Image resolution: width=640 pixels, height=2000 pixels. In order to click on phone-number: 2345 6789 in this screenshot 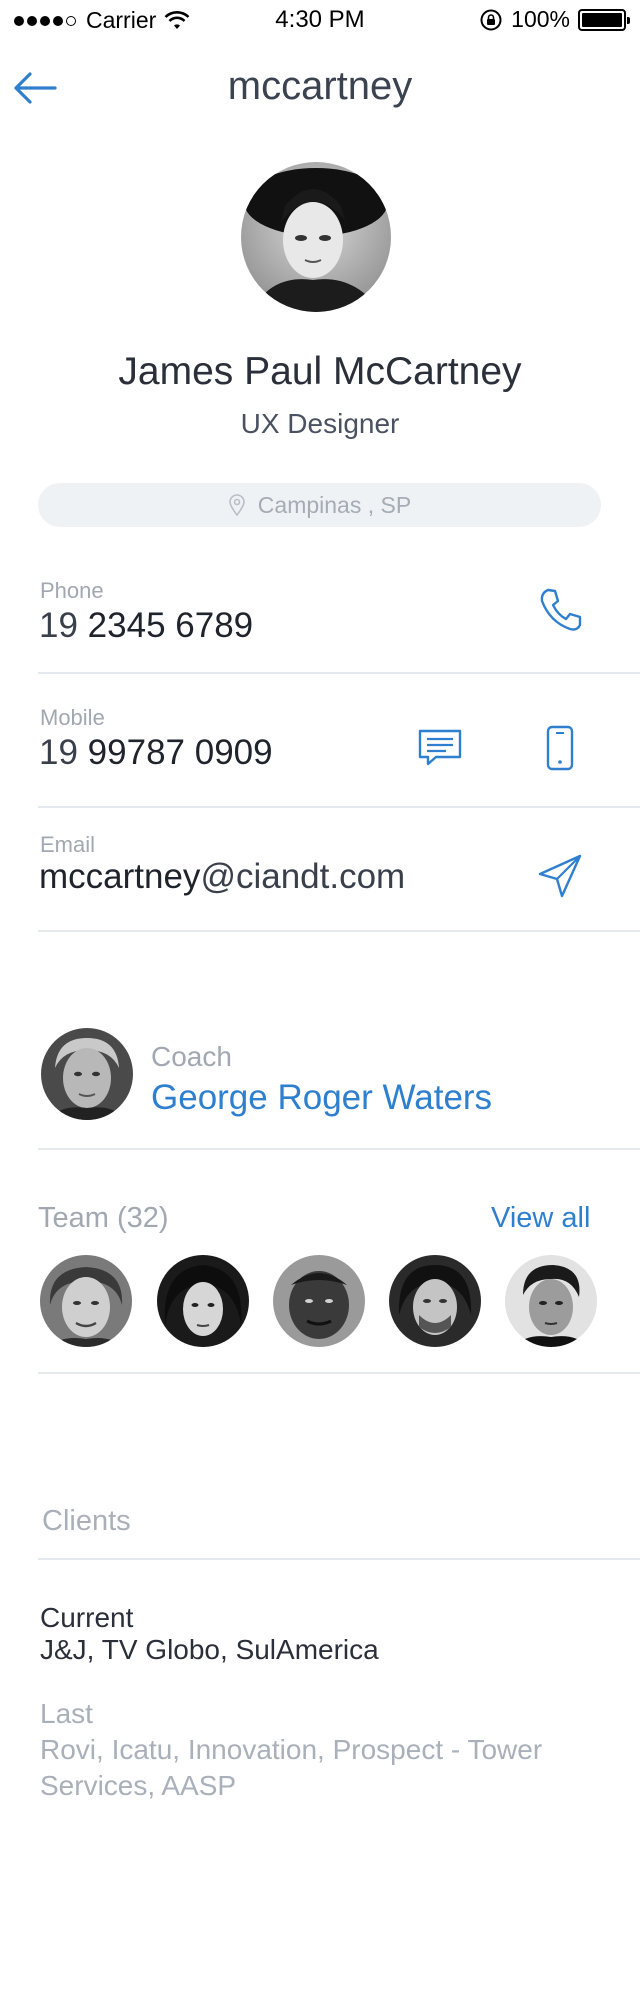, I will do `click(170, 625)`.